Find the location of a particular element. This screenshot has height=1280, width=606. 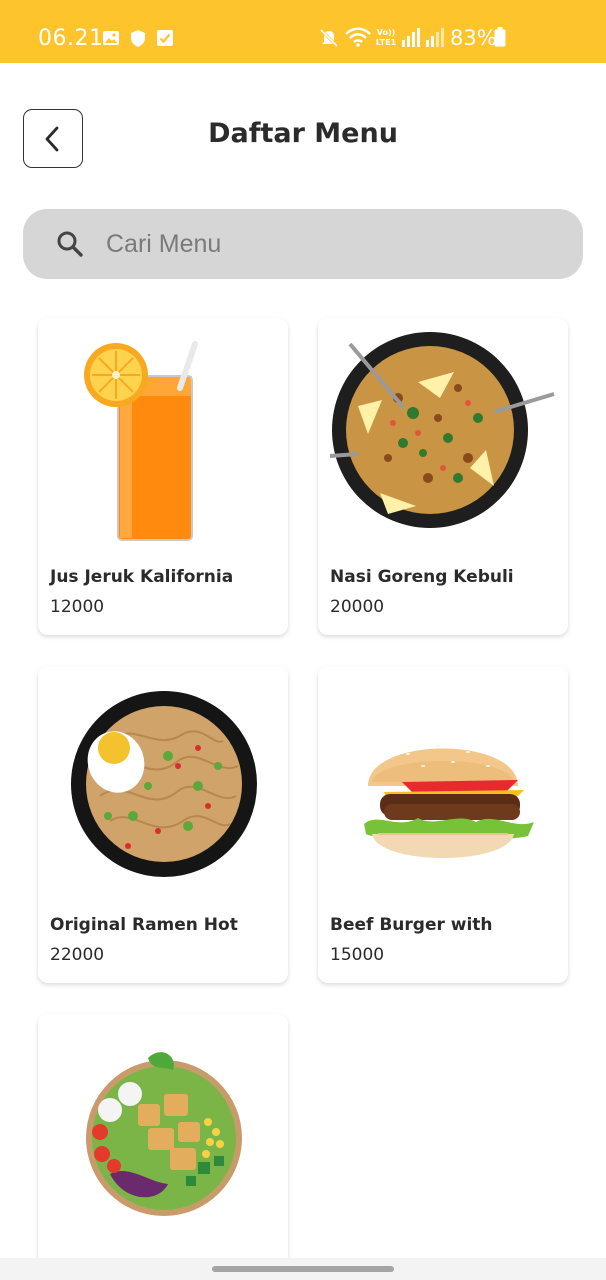

svg-text: Vo)) is located at coordinates (386, 32).